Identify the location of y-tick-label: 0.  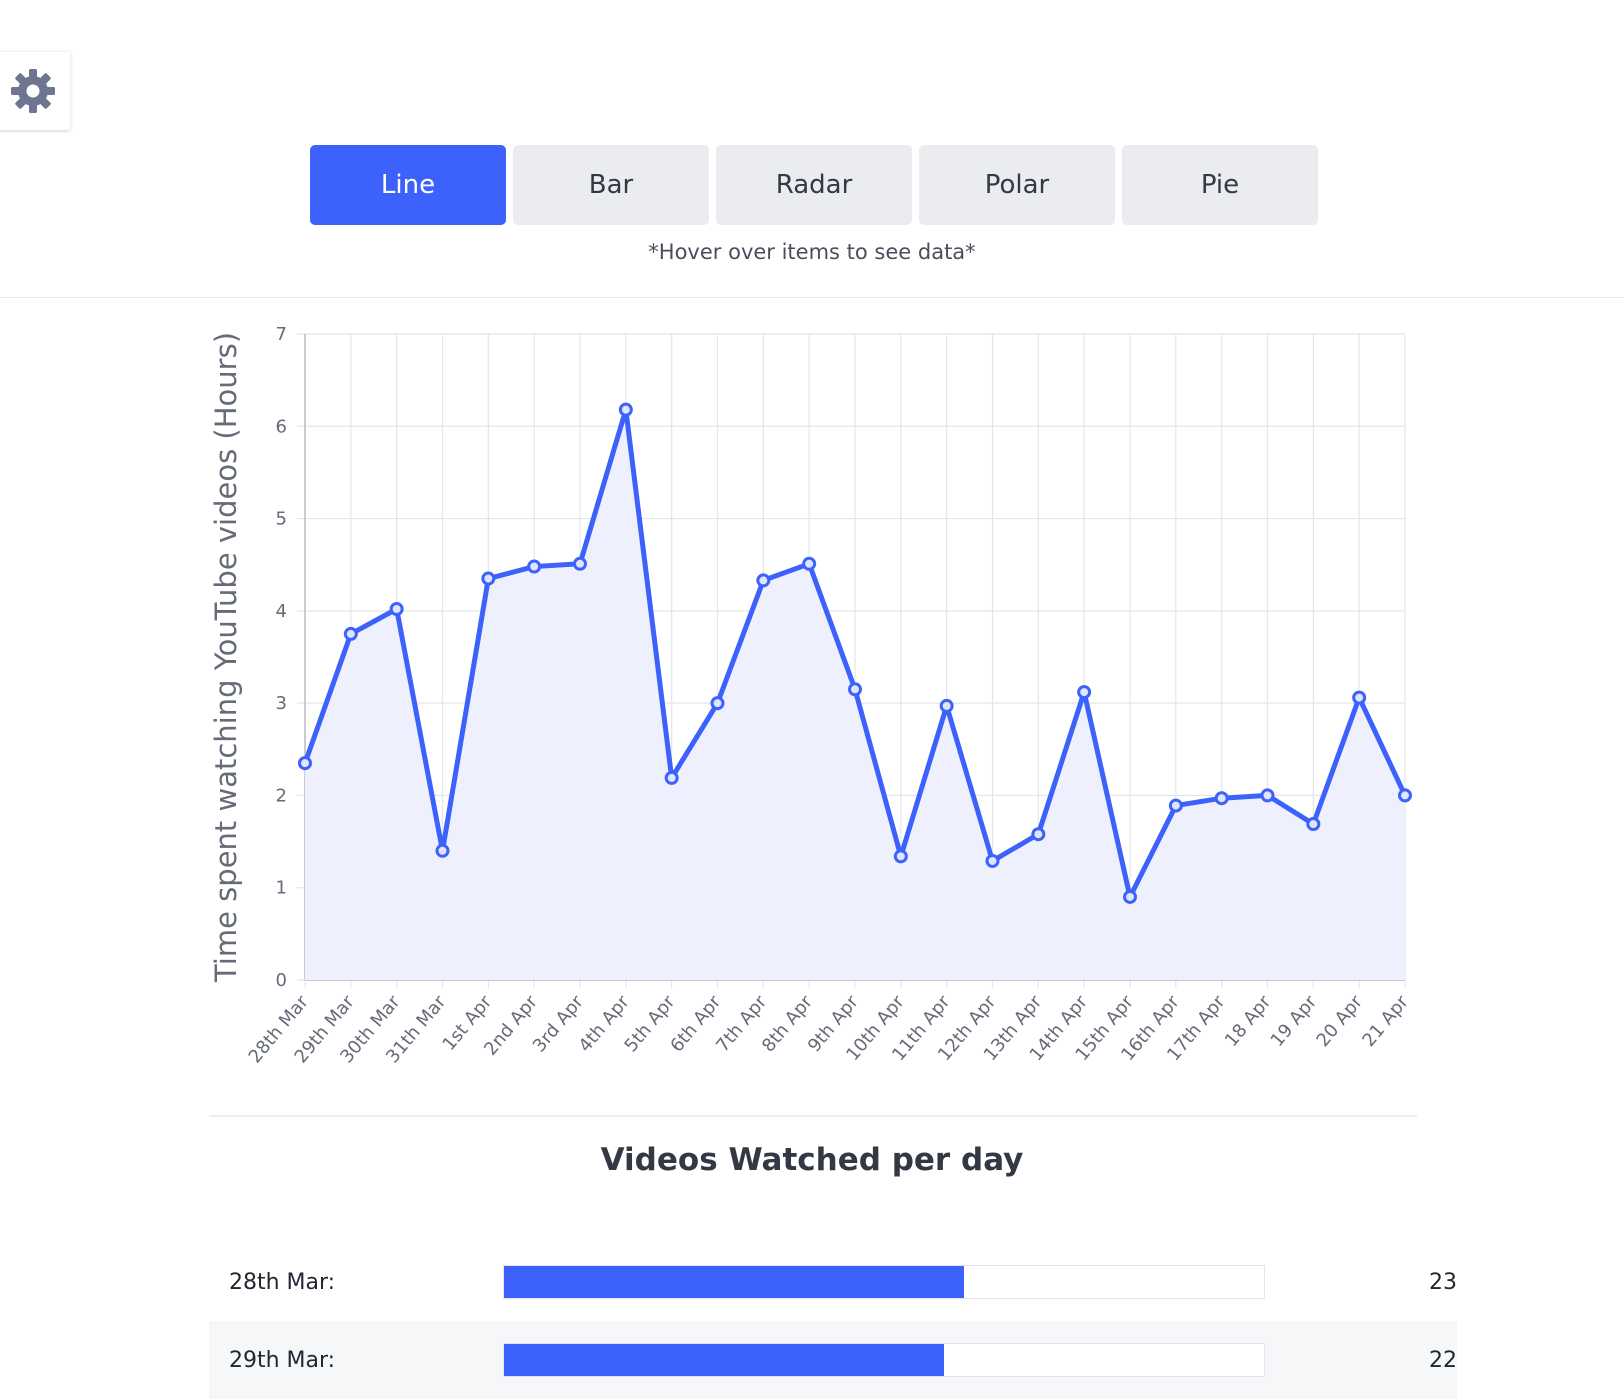
(281, 980).